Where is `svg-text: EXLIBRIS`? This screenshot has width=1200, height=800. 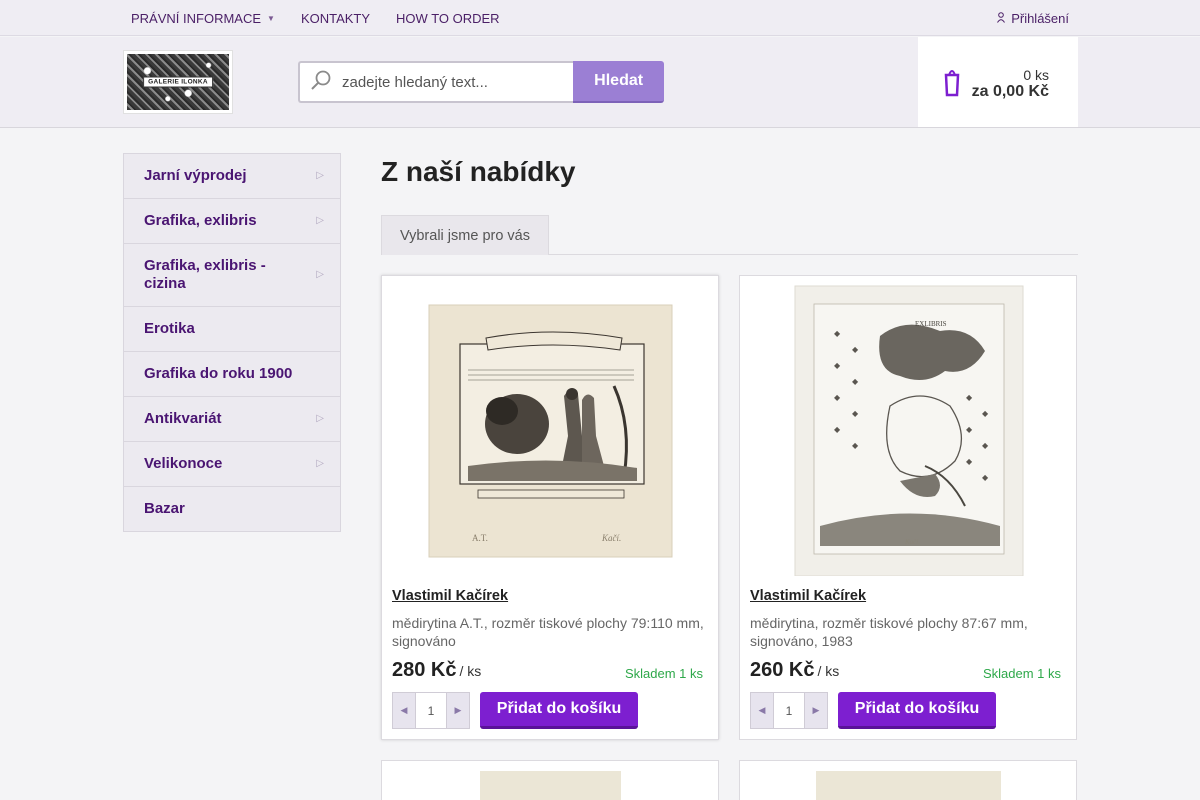 svg-text: EXLIBRIS is located at coordinates (931, 324).